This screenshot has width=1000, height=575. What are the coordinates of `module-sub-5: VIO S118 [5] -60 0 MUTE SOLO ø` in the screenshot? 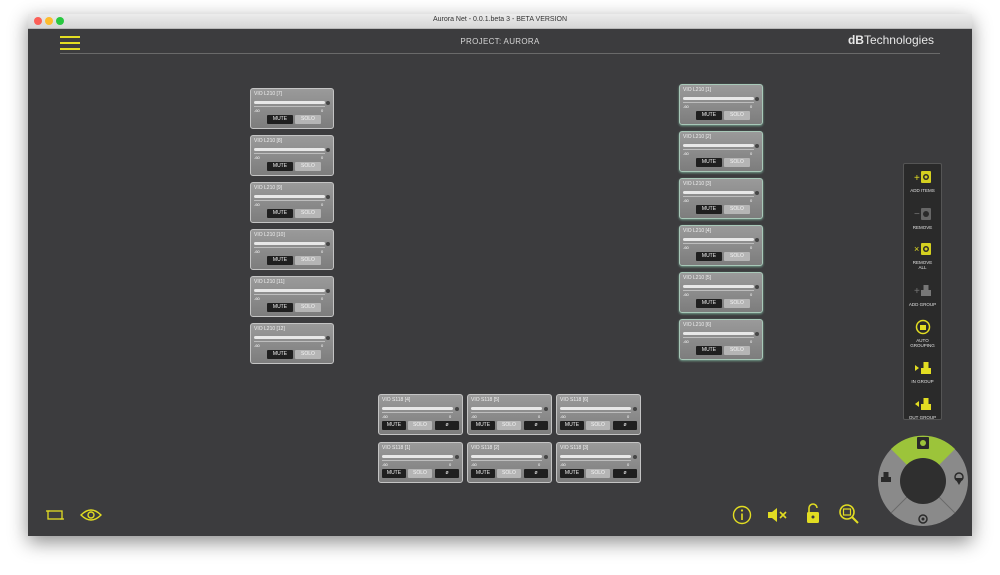 It's located at (509, 414).